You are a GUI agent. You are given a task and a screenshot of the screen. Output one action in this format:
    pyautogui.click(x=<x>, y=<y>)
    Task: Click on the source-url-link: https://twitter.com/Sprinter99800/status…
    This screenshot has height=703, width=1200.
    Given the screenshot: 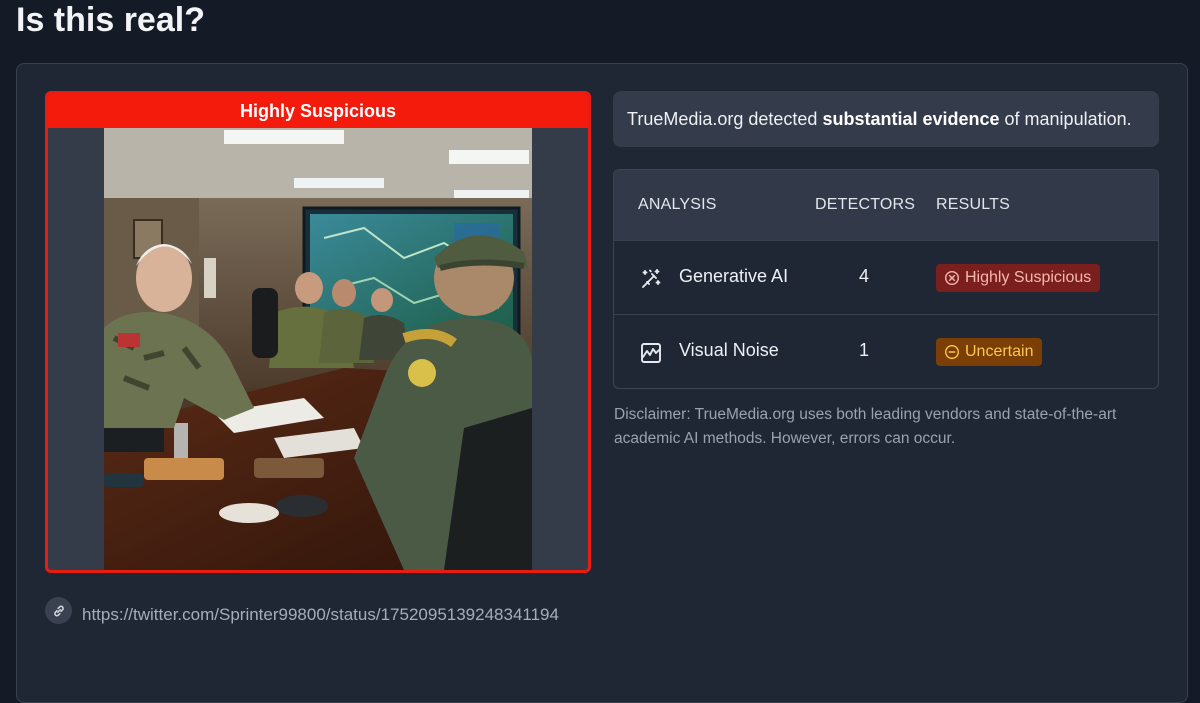 What is the action you would take?
    pyautogui.click(x=339, y=614)
    